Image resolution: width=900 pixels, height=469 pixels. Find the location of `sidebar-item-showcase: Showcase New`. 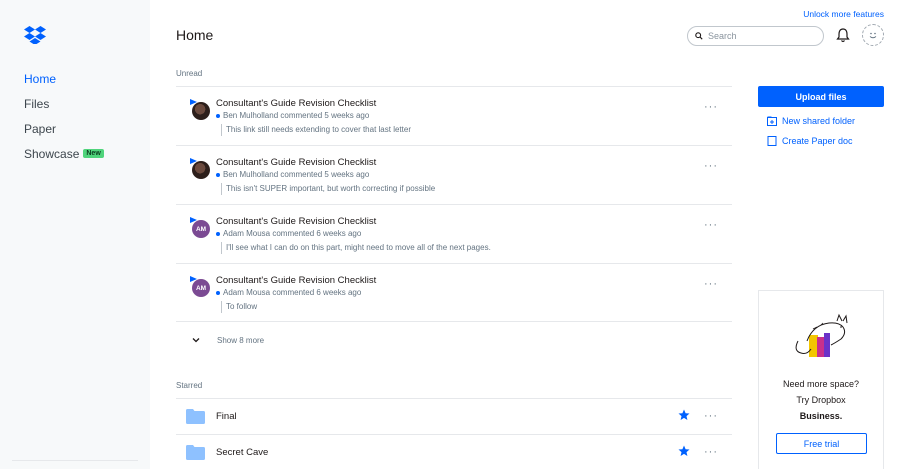

sidebar-item-showcase: Showcase New is located at coordinates (64, 153).